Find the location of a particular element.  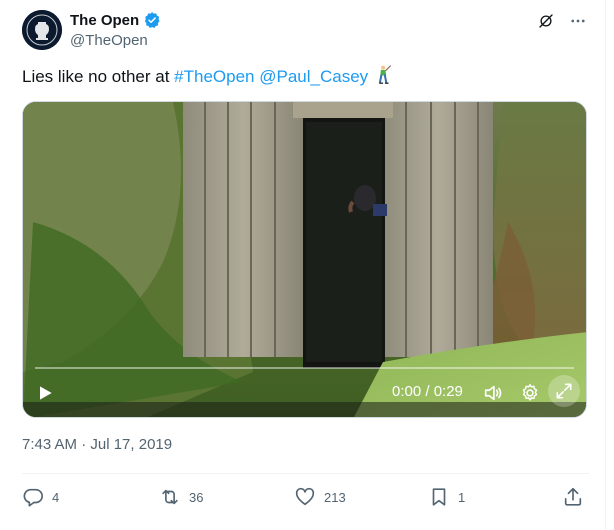

like-icon is located at coordinates (305, 496).